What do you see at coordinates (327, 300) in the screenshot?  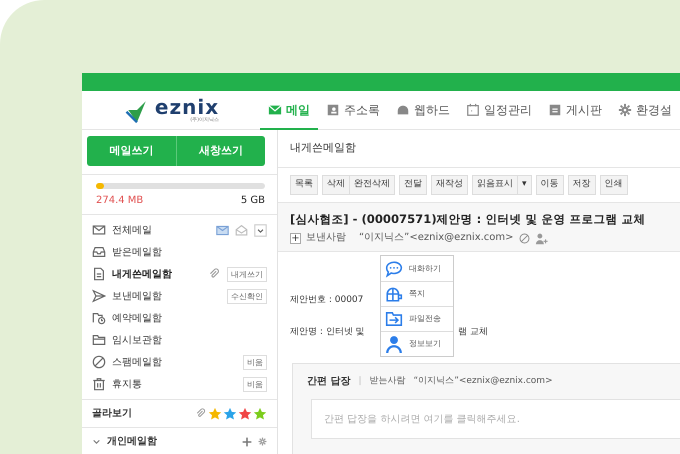 I see `body-text: 제안번호 : 00007` at bounding box center [327, 300].